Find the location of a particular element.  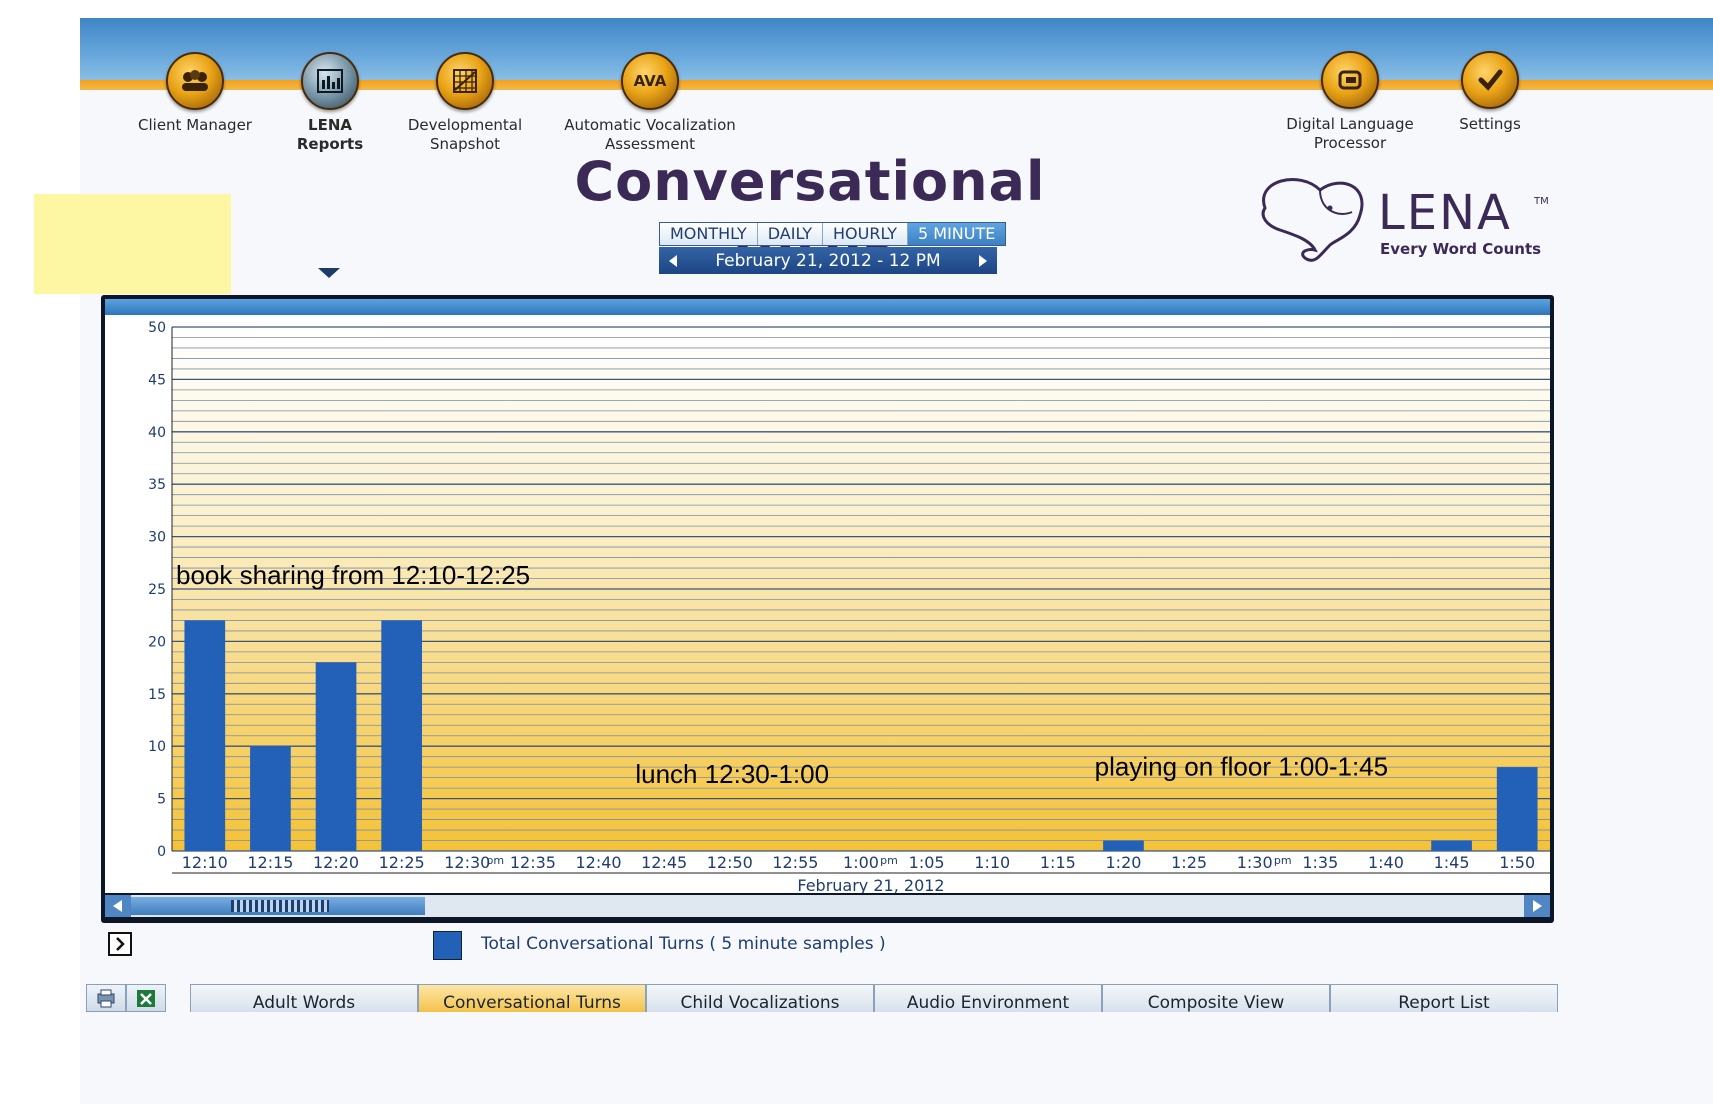

bar-1:20 is located at coordinates (1123, 845).